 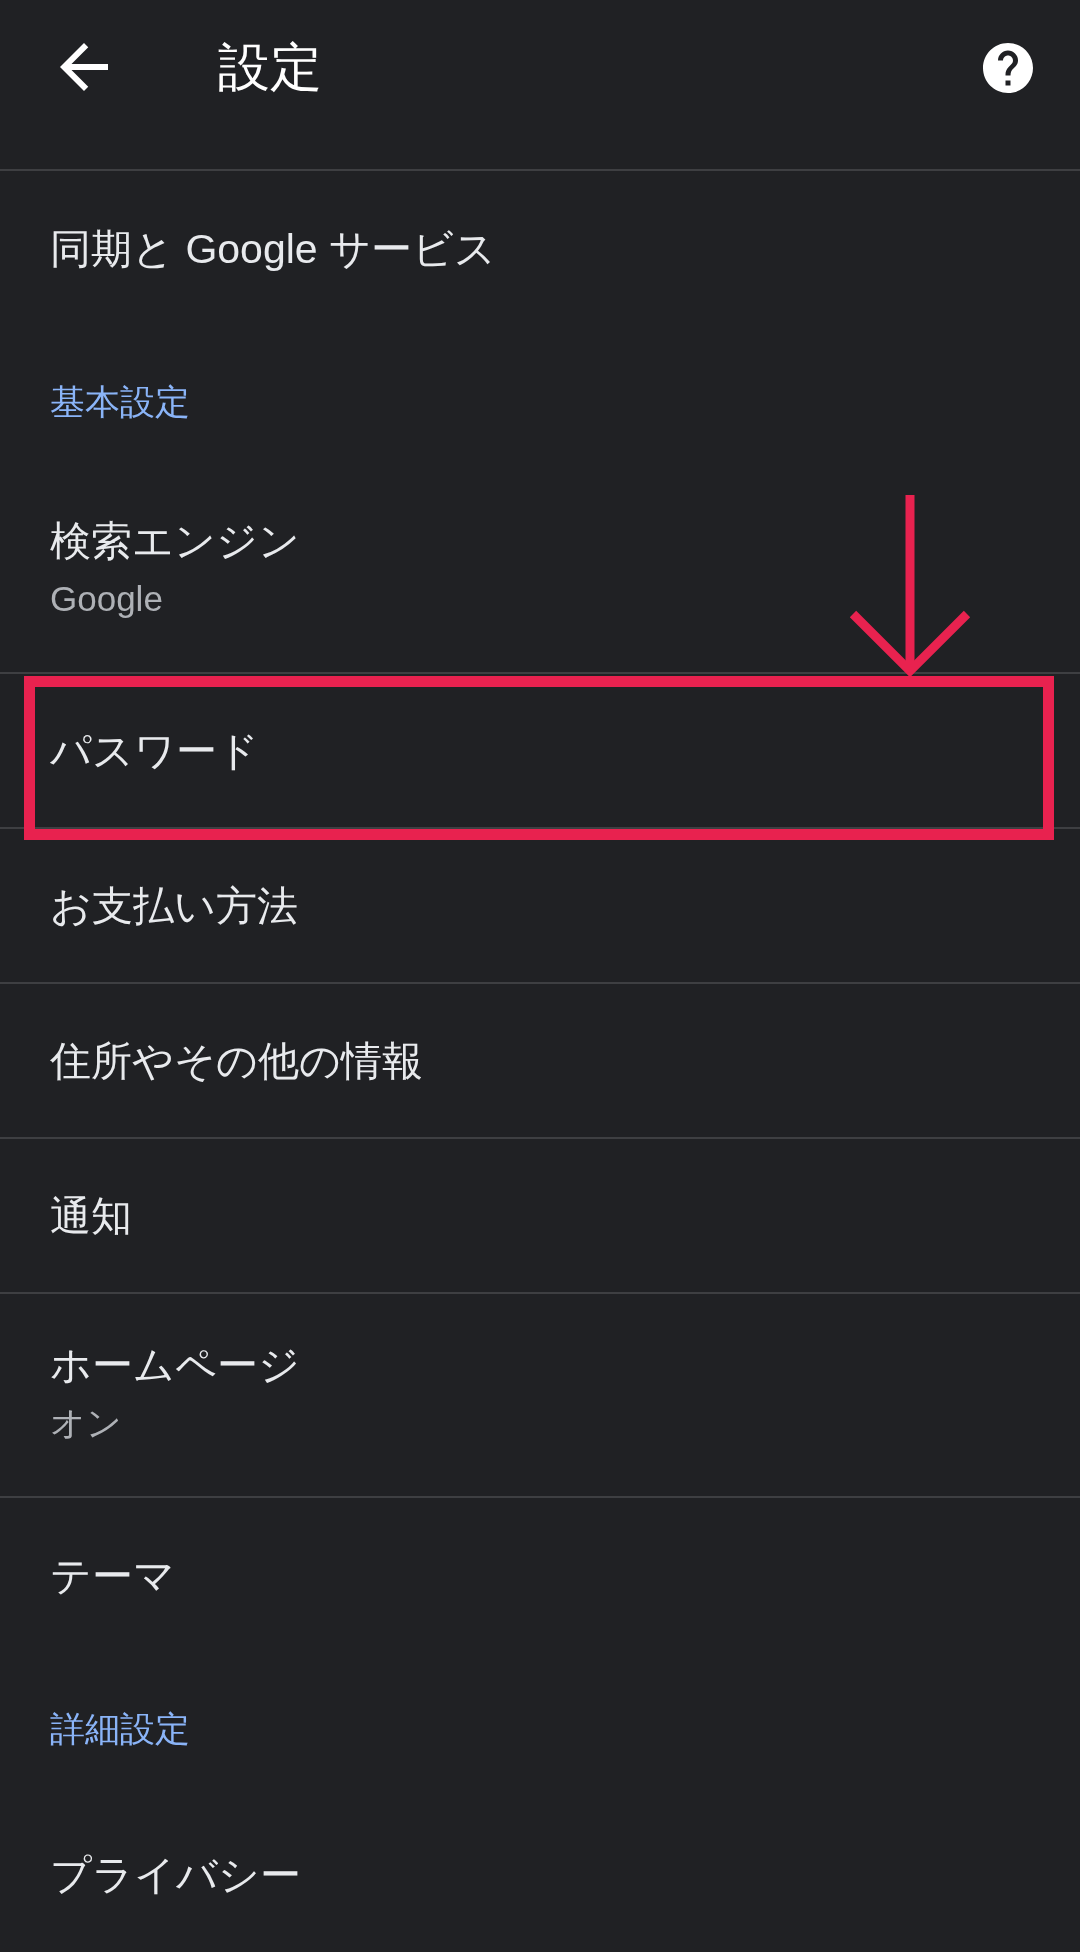 What do you see at coordinates (175, 1365) in the screenshot?
I see `setting-title: ホームページ` at bounding box center [175, 1365].